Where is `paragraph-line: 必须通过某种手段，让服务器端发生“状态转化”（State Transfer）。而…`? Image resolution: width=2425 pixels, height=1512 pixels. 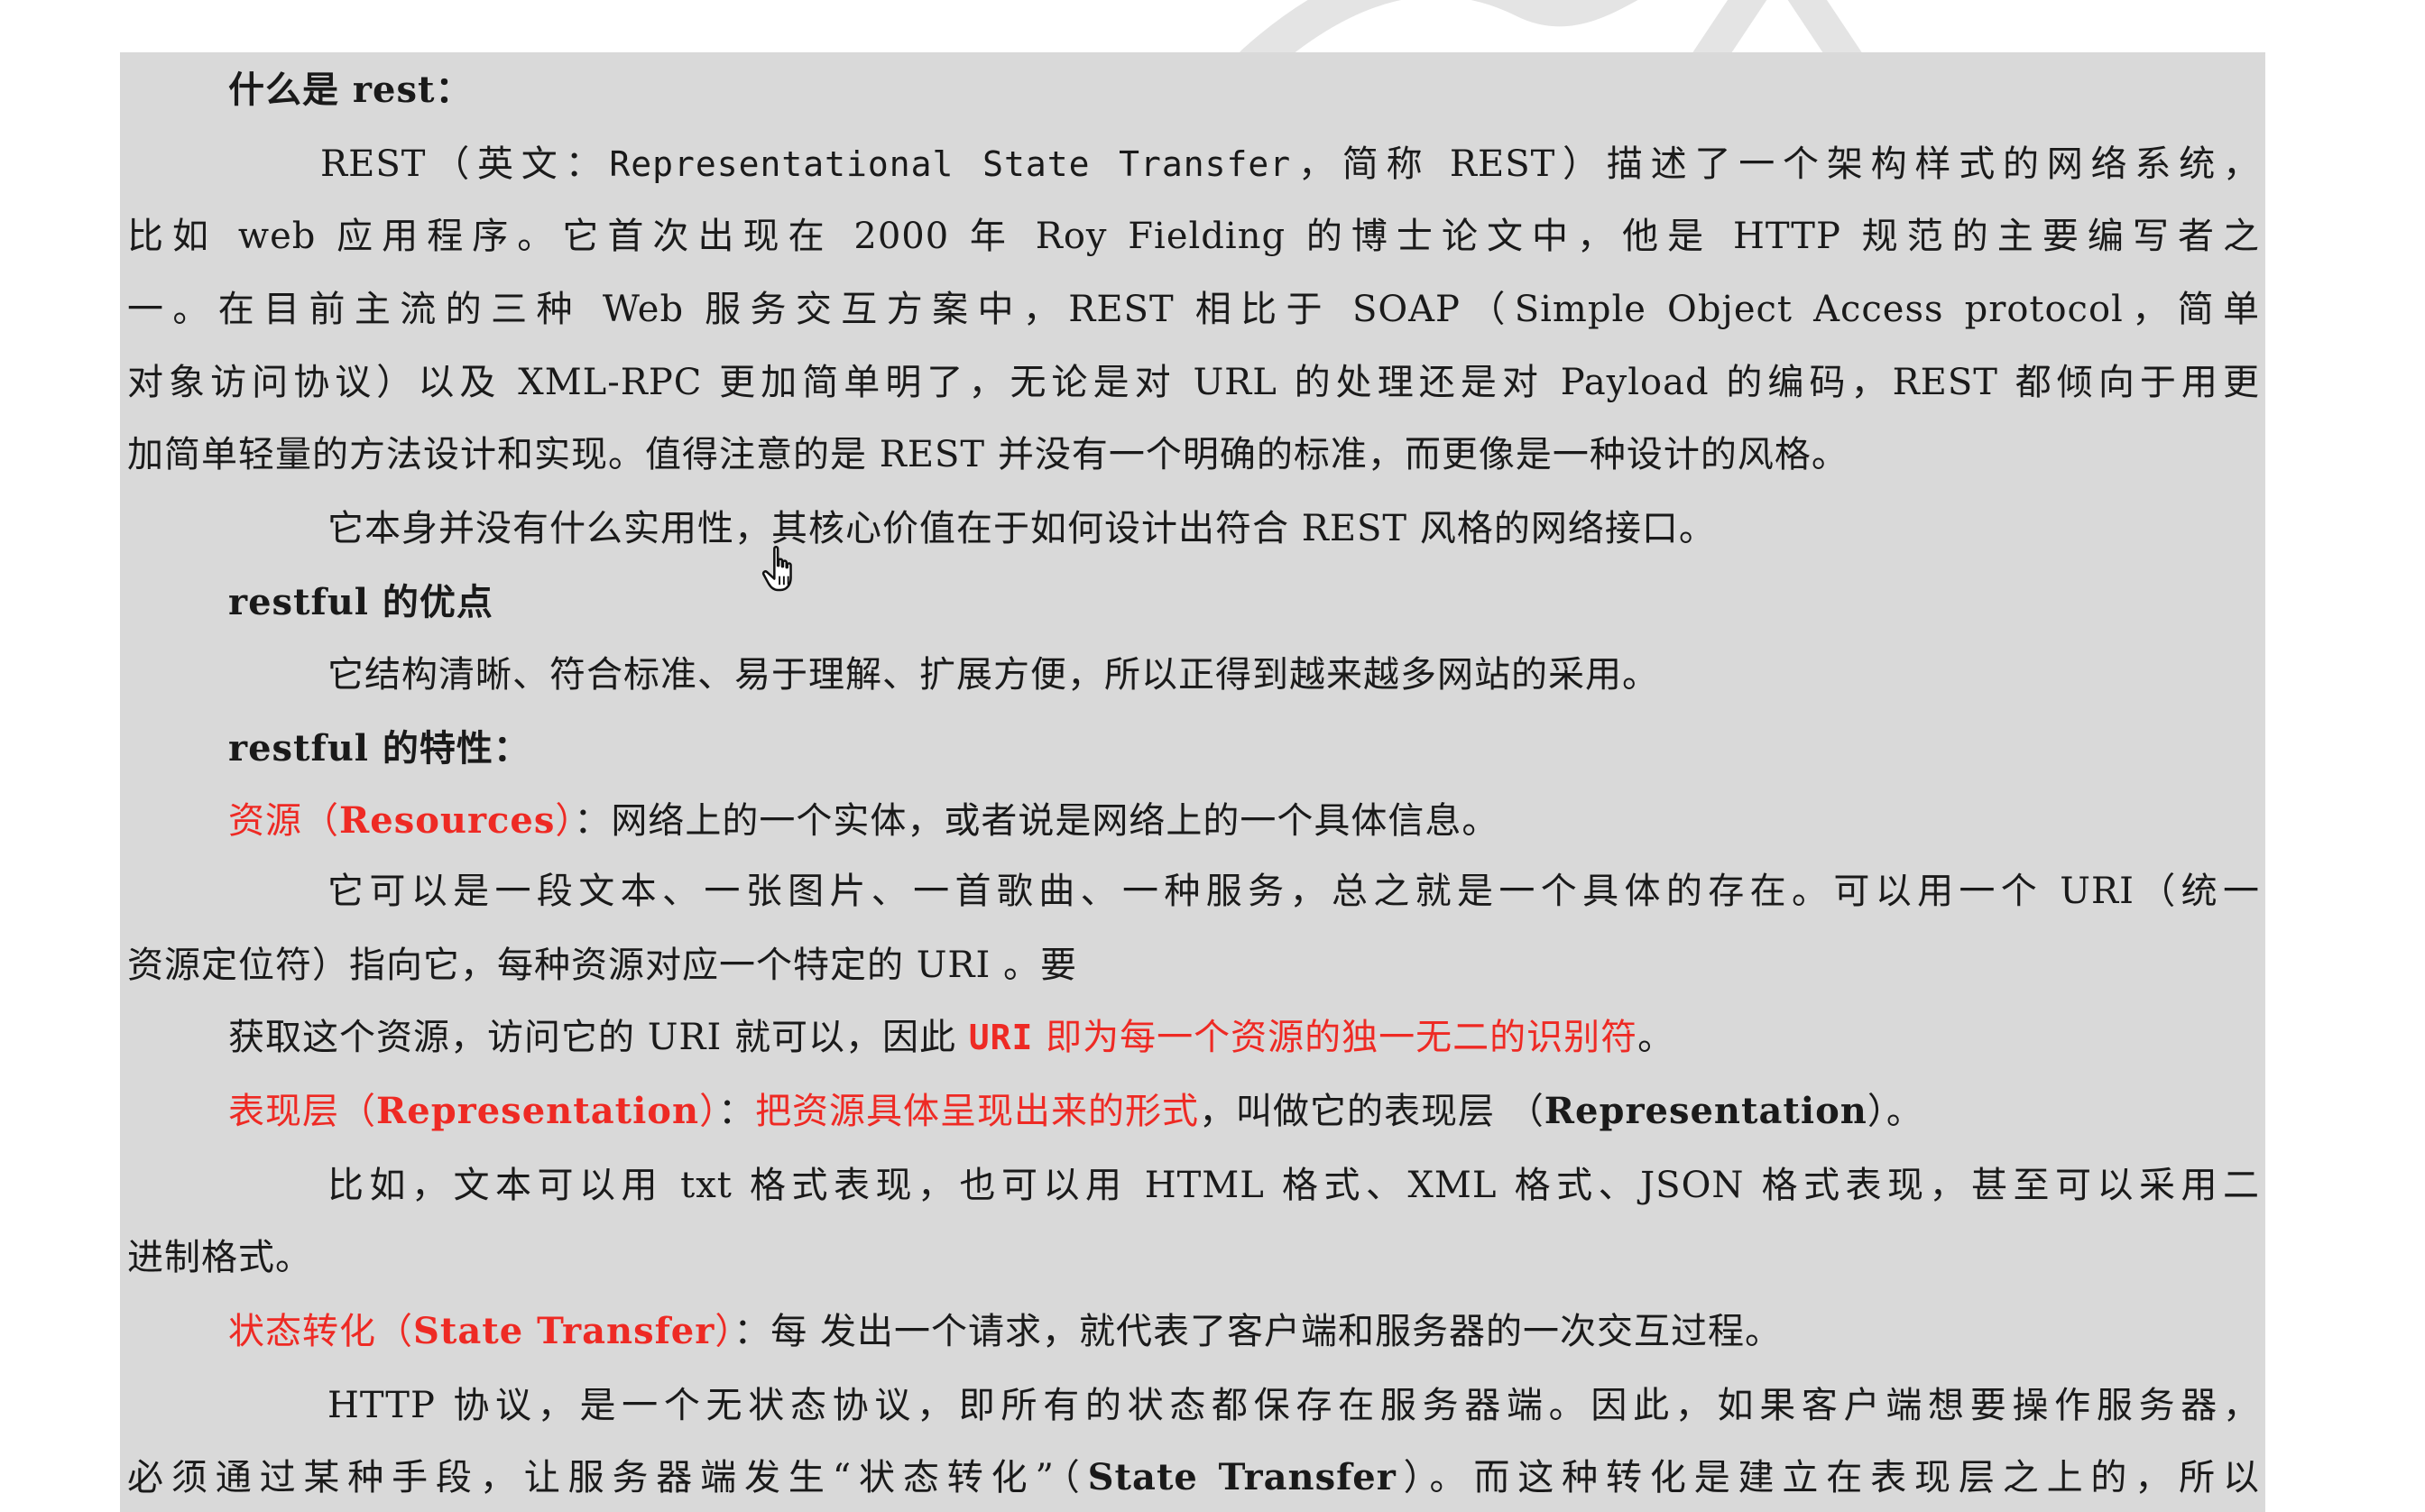
paragraph-line: 必须通过某种手段，让服务器端发生“状态转化”（State Transfer）。而… is located at coordinates (1193, 1477).